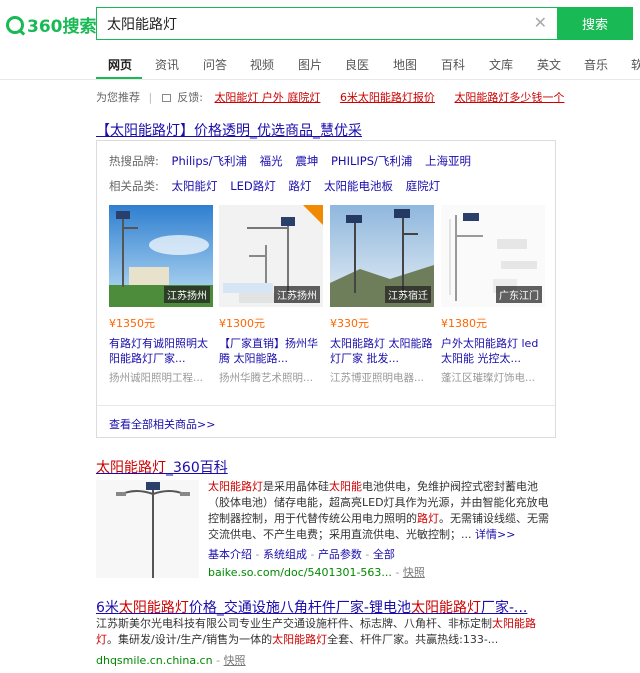 This screenshot has width=640, height=673. I want to click on suggest-link: 6米太阳能路灯报价, so click(387, 97).